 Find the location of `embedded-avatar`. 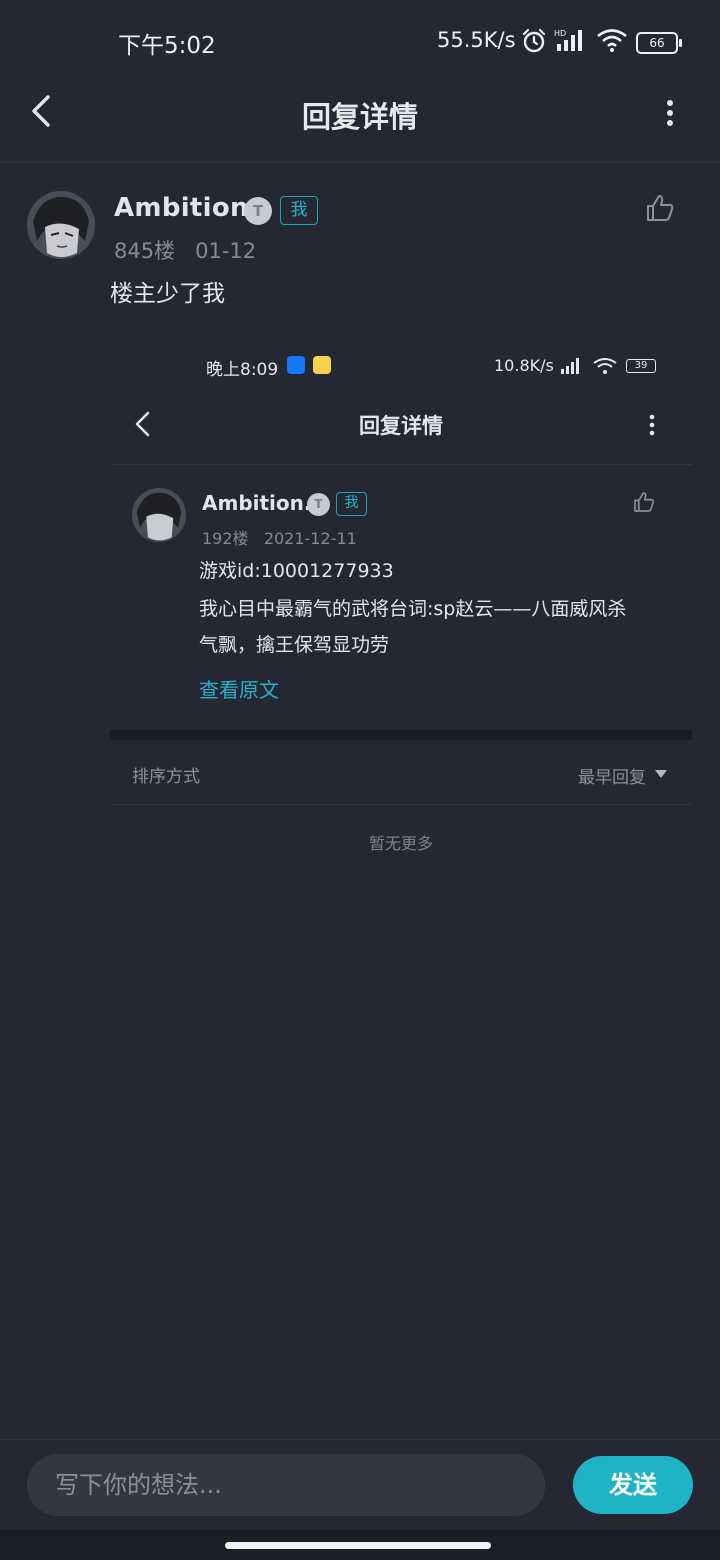

embedded-avatar is located at coordinates (159, 515).